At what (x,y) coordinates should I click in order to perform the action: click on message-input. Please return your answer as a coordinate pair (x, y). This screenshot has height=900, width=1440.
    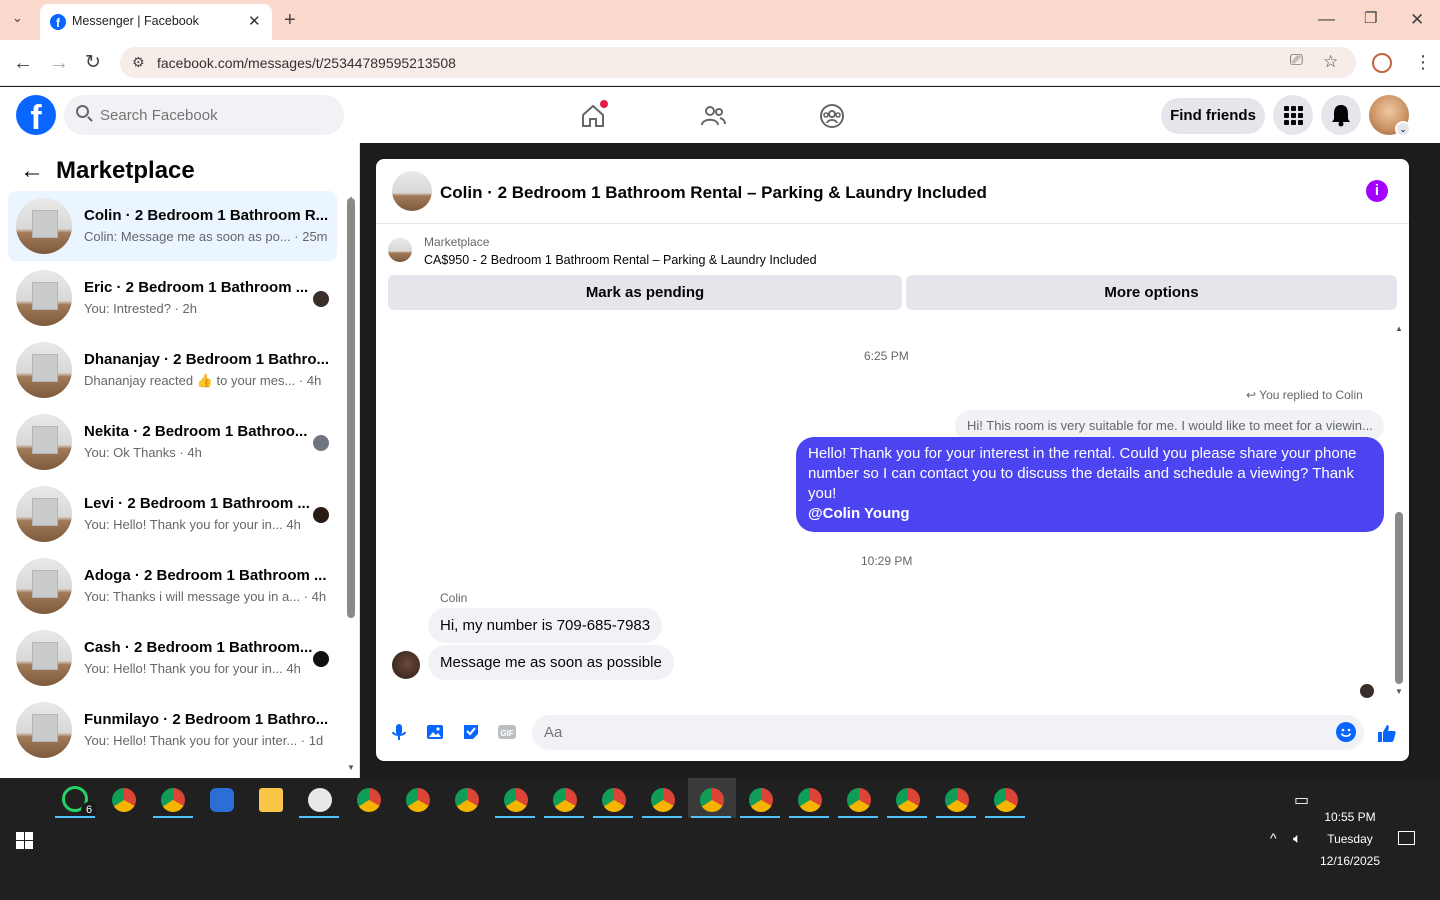
    Looking at the image, I should click on (924, 732).